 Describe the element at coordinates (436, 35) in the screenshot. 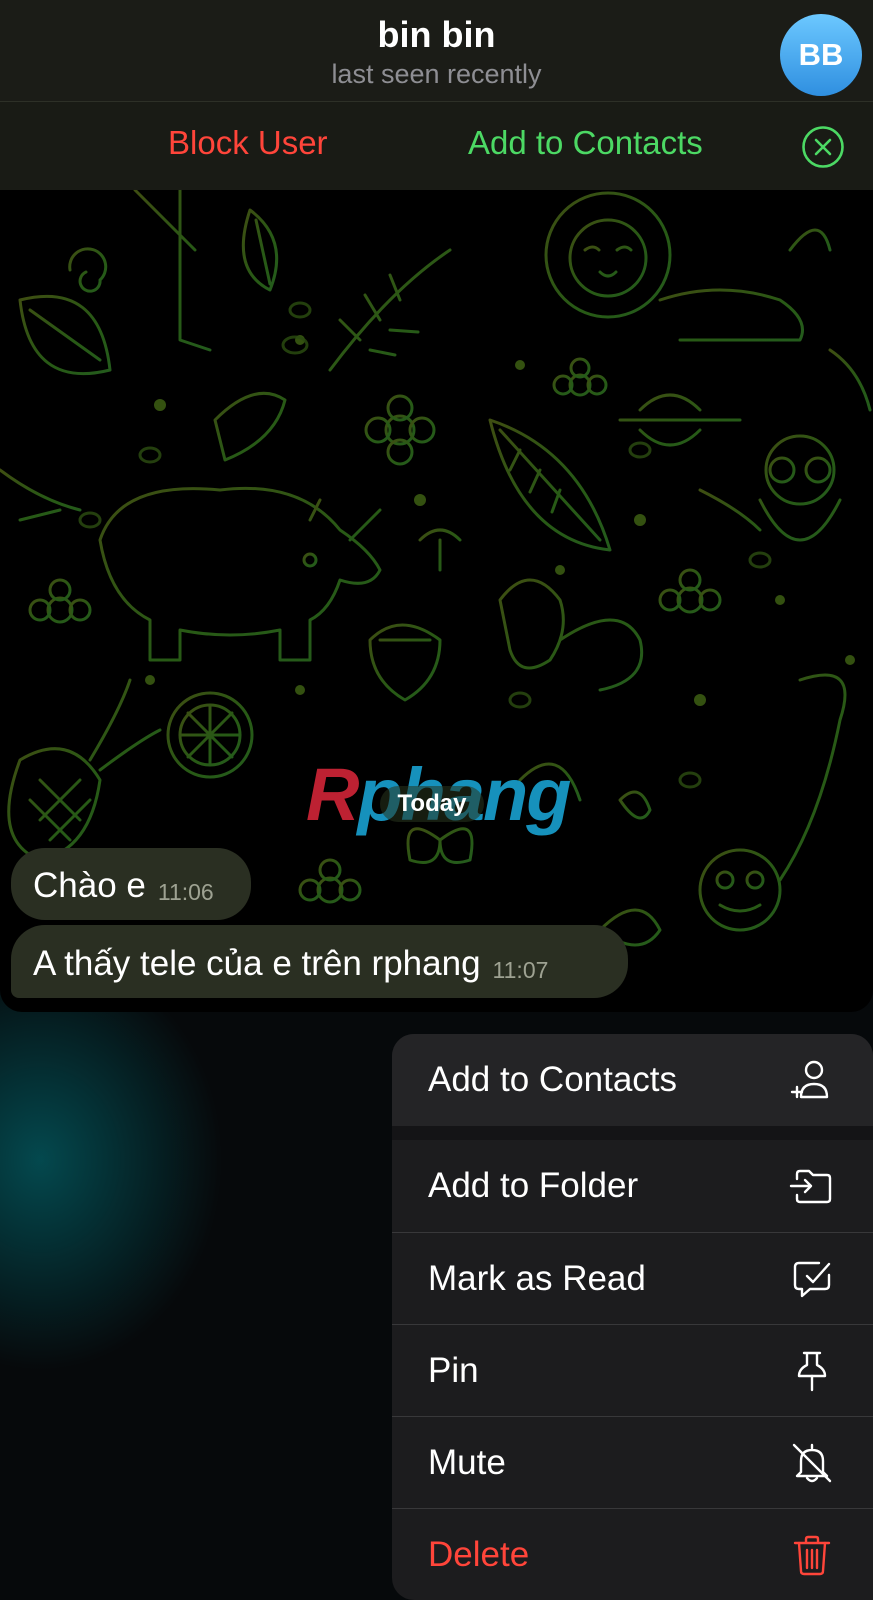

I see `chat-title: bin bin` at that location.